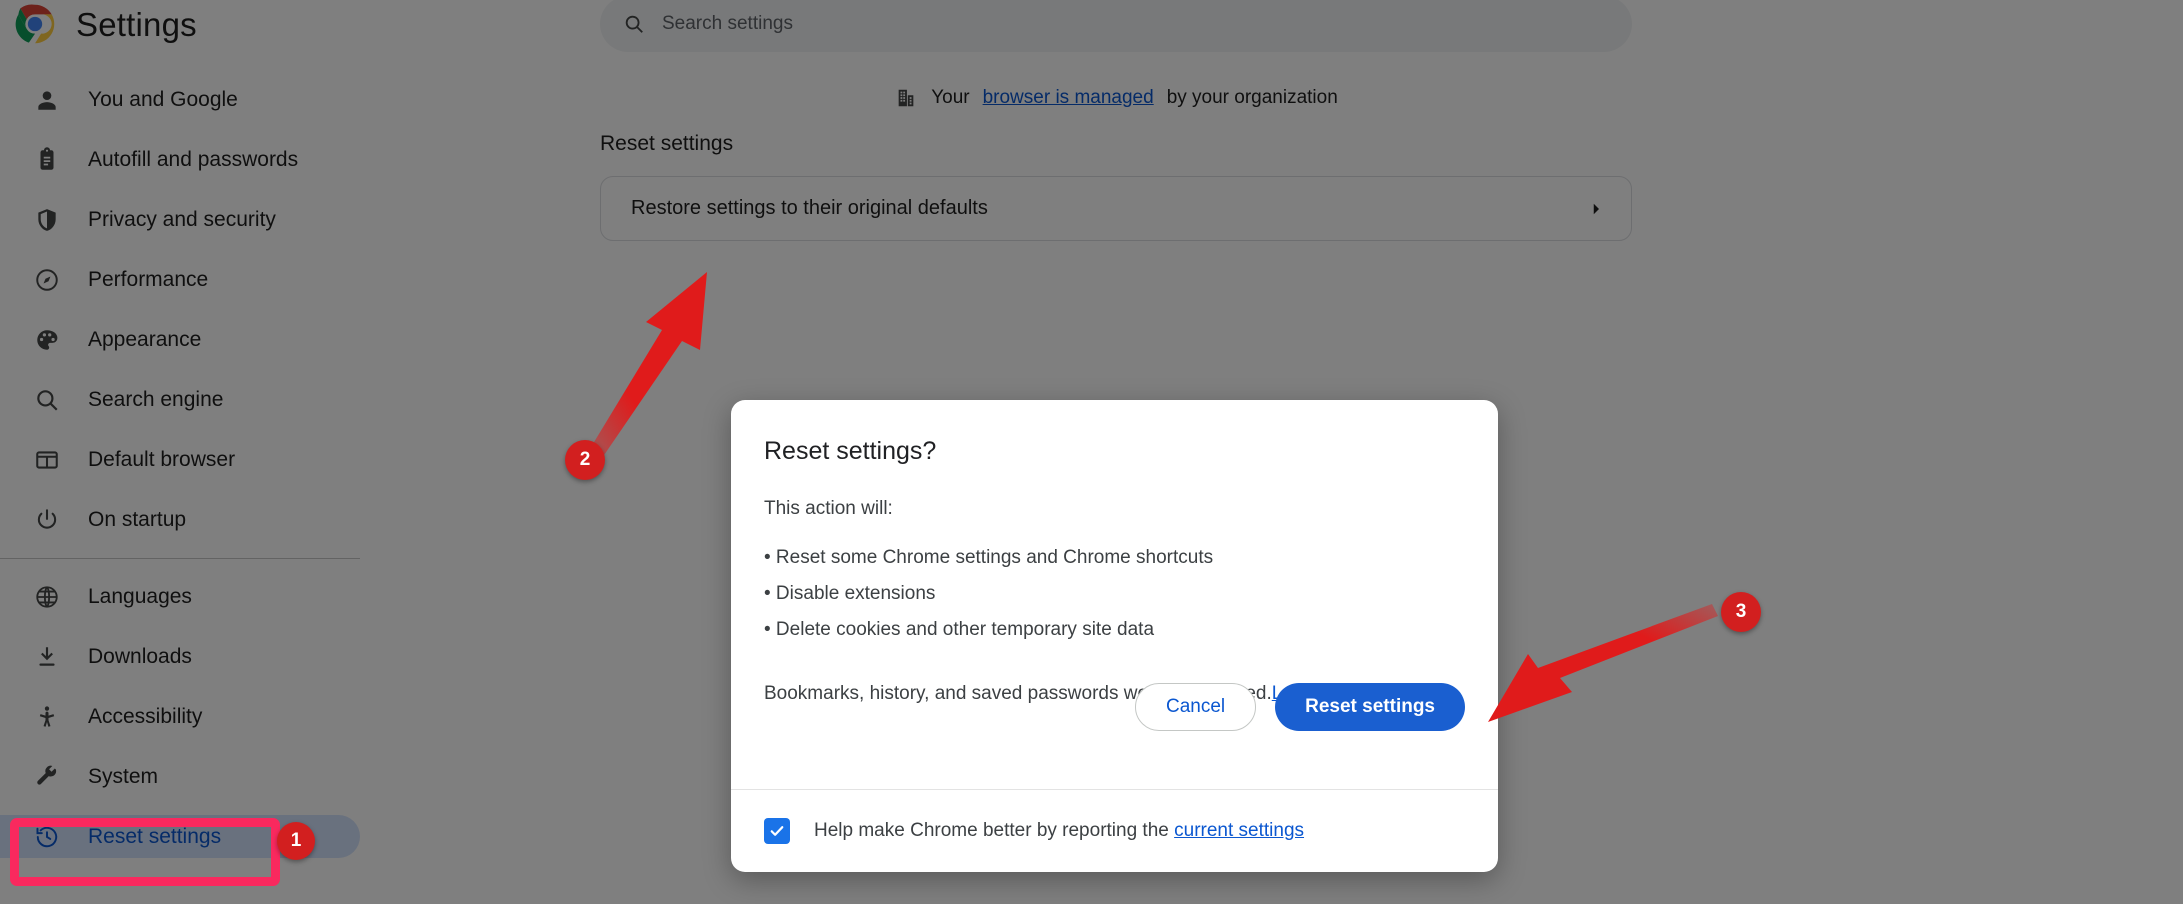 The width and height of the screenshot is (2183, 904). What do you see at coordinates (1370, 707) in the screenshot?
I see `reset-settings-button: Reset settings` at bounding box center [1370, 707].